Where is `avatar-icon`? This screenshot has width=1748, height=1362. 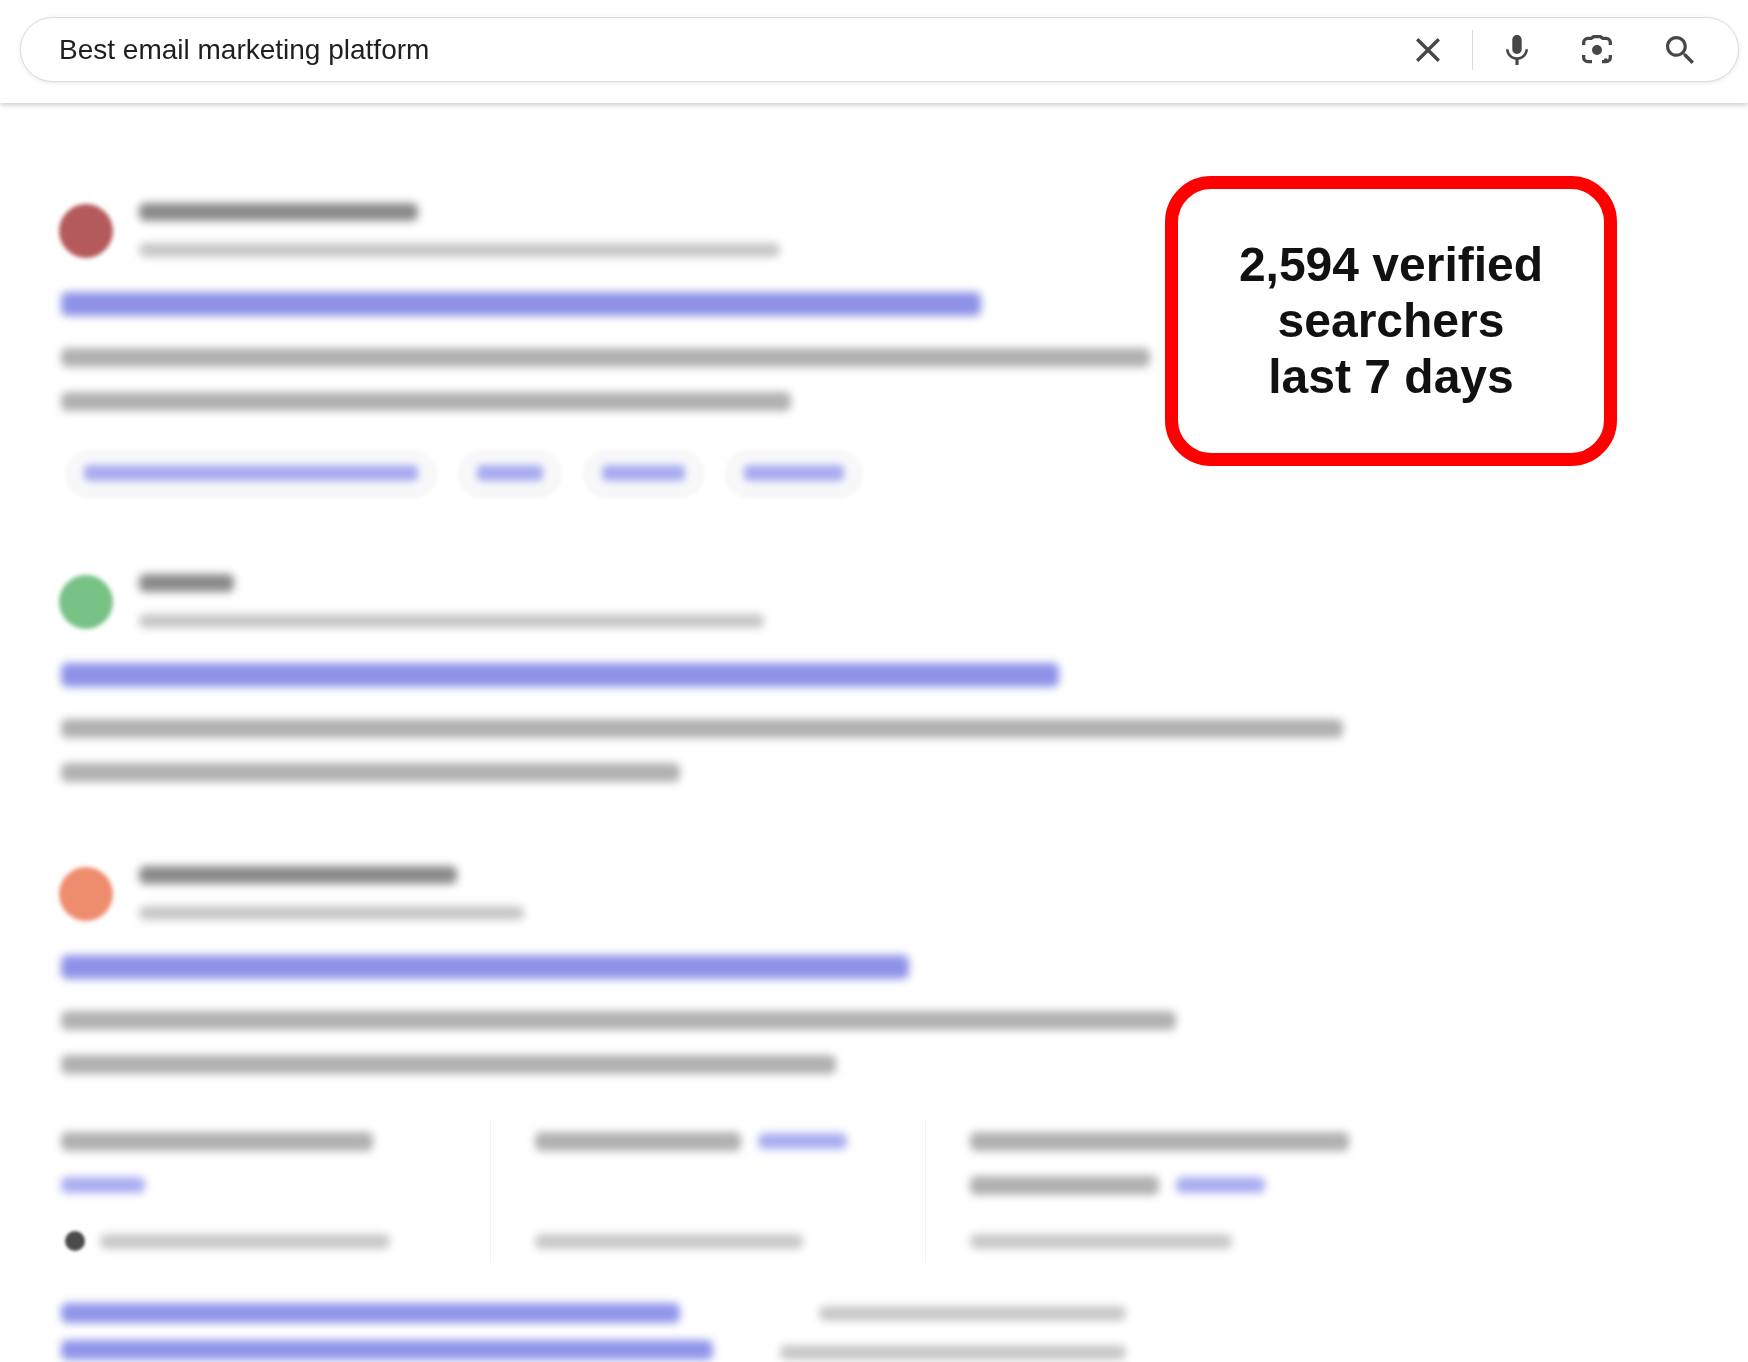
avatar-icon is located at coordinates (75, 1241).